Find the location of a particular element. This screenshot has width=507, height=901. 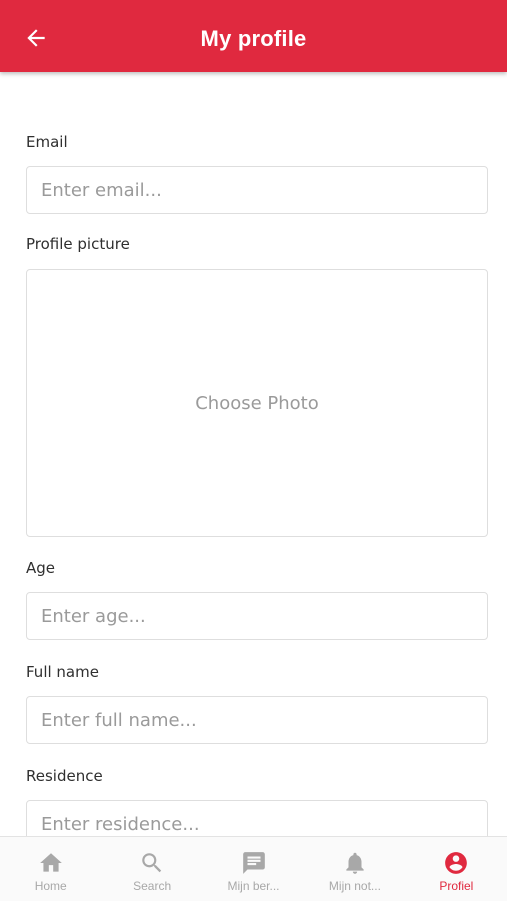

nav-label-profile: Profiel is located at coordinates (456, 886).